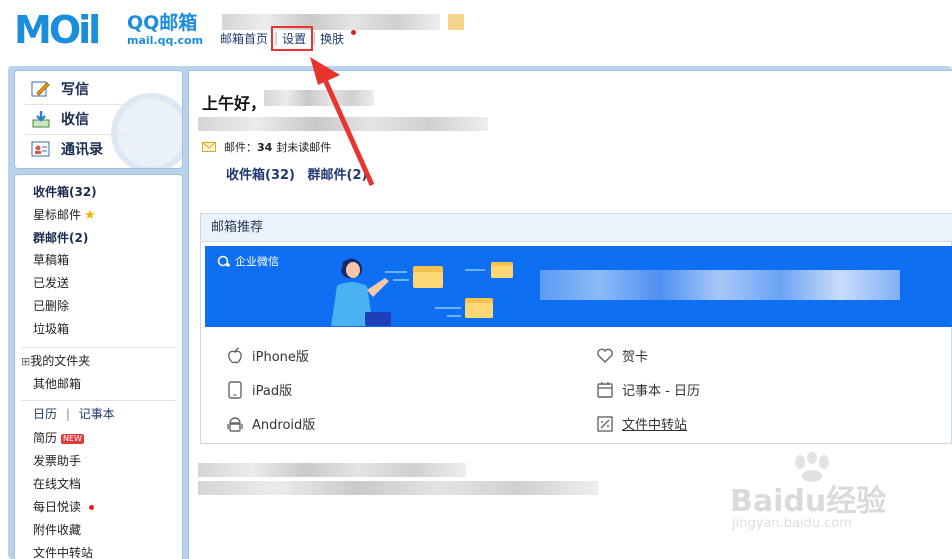  I want to click on baidu-watermark: Baidu经验 jingyan.baidu.com, so click(838, 497).